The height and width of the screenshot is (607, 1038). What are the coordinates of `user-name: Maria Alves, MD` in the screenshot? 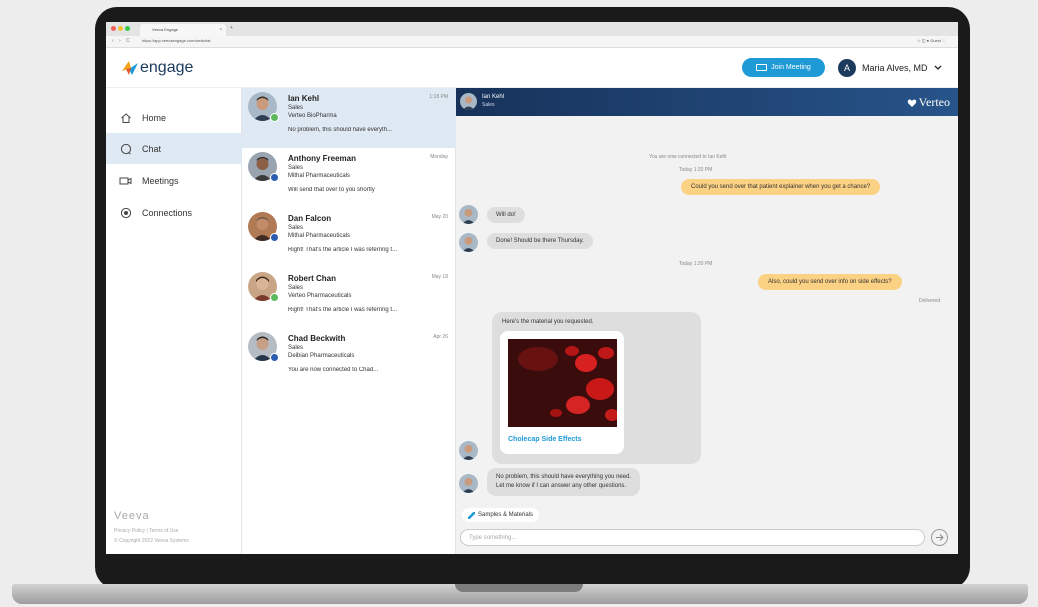 It's located at (895, 68).